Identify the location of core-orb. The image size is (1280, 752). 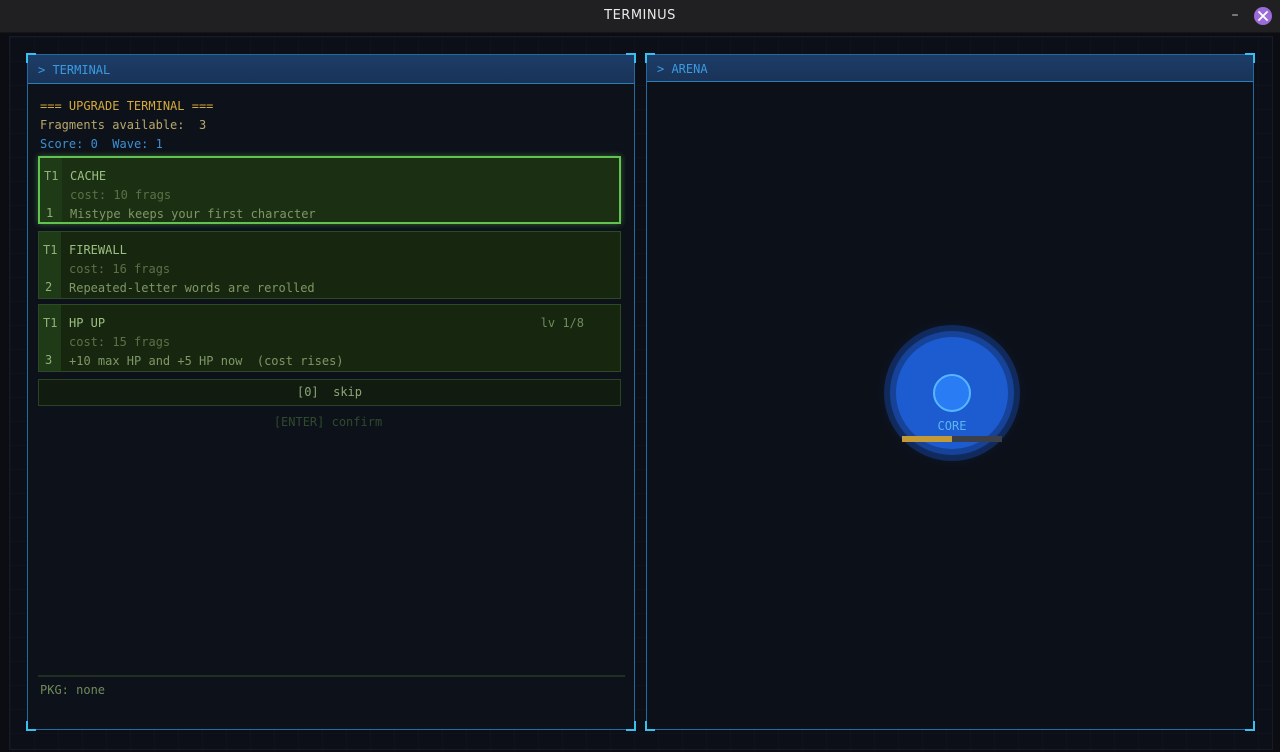
(952, 393).